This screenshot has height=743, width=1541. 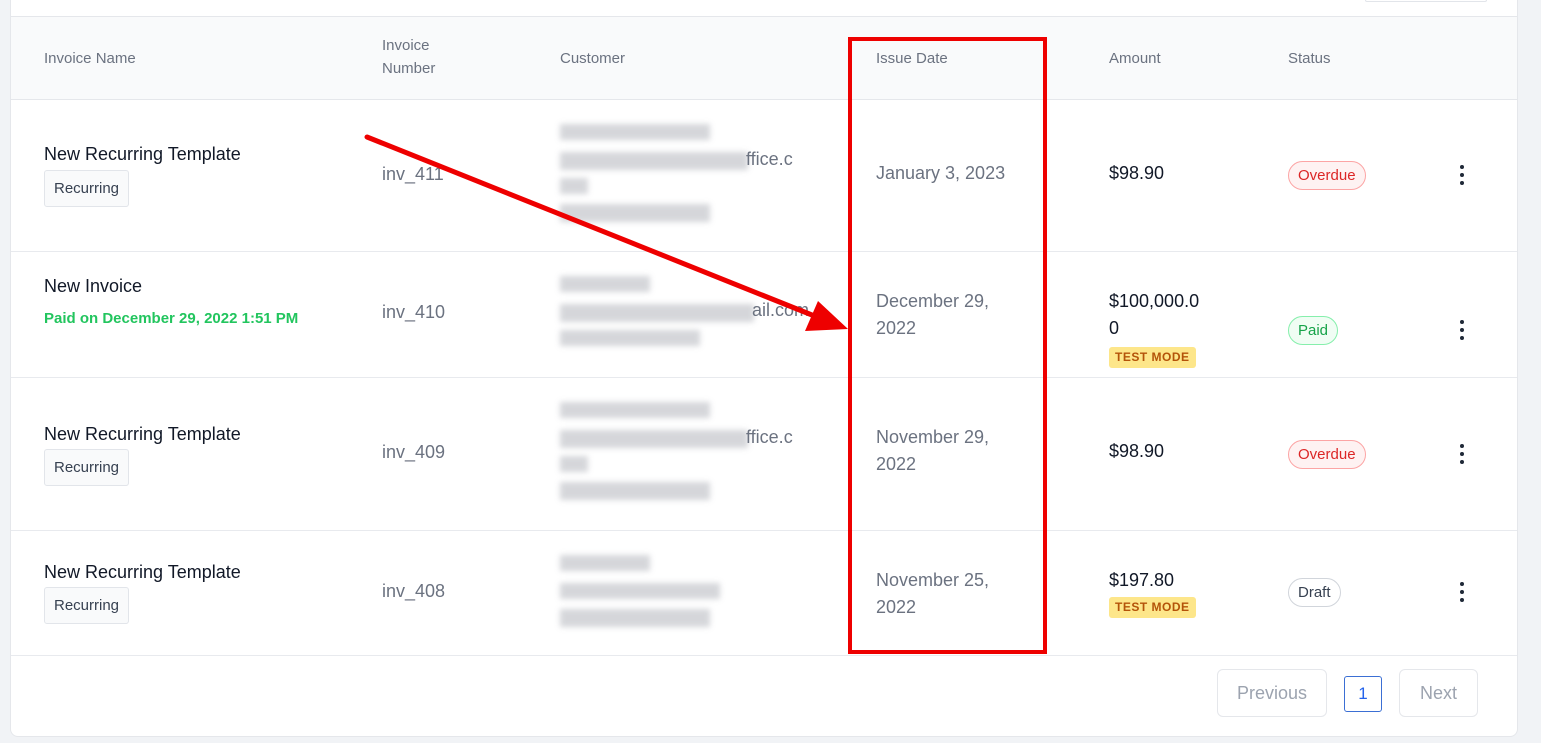 I want to click on issue-date: January 3, 2023, so click(x=940, y=173).